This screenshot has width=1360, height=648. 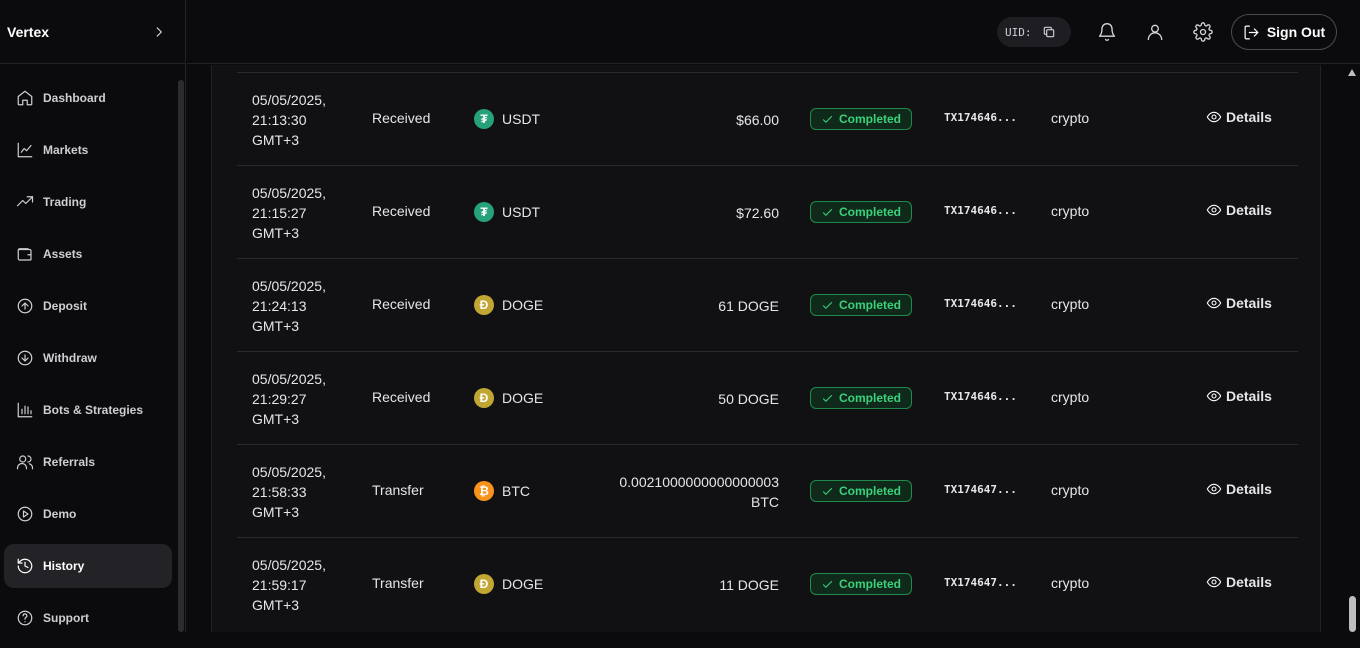 What do you see at coordinates (93, 410) in the screenshot?
I see `sidebar-item-label: Bots & Strategies` at bounding box center [93, 410].